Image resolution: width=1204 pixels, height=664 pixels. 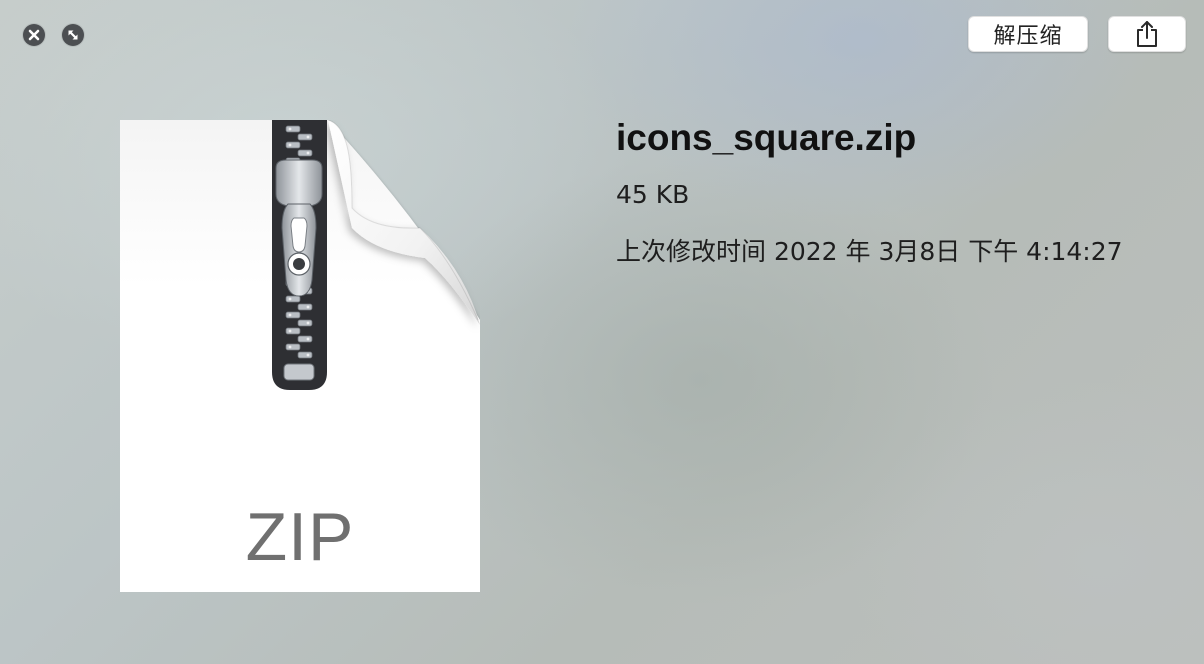 I want to click on share-button, so click(x=1147, y=34).